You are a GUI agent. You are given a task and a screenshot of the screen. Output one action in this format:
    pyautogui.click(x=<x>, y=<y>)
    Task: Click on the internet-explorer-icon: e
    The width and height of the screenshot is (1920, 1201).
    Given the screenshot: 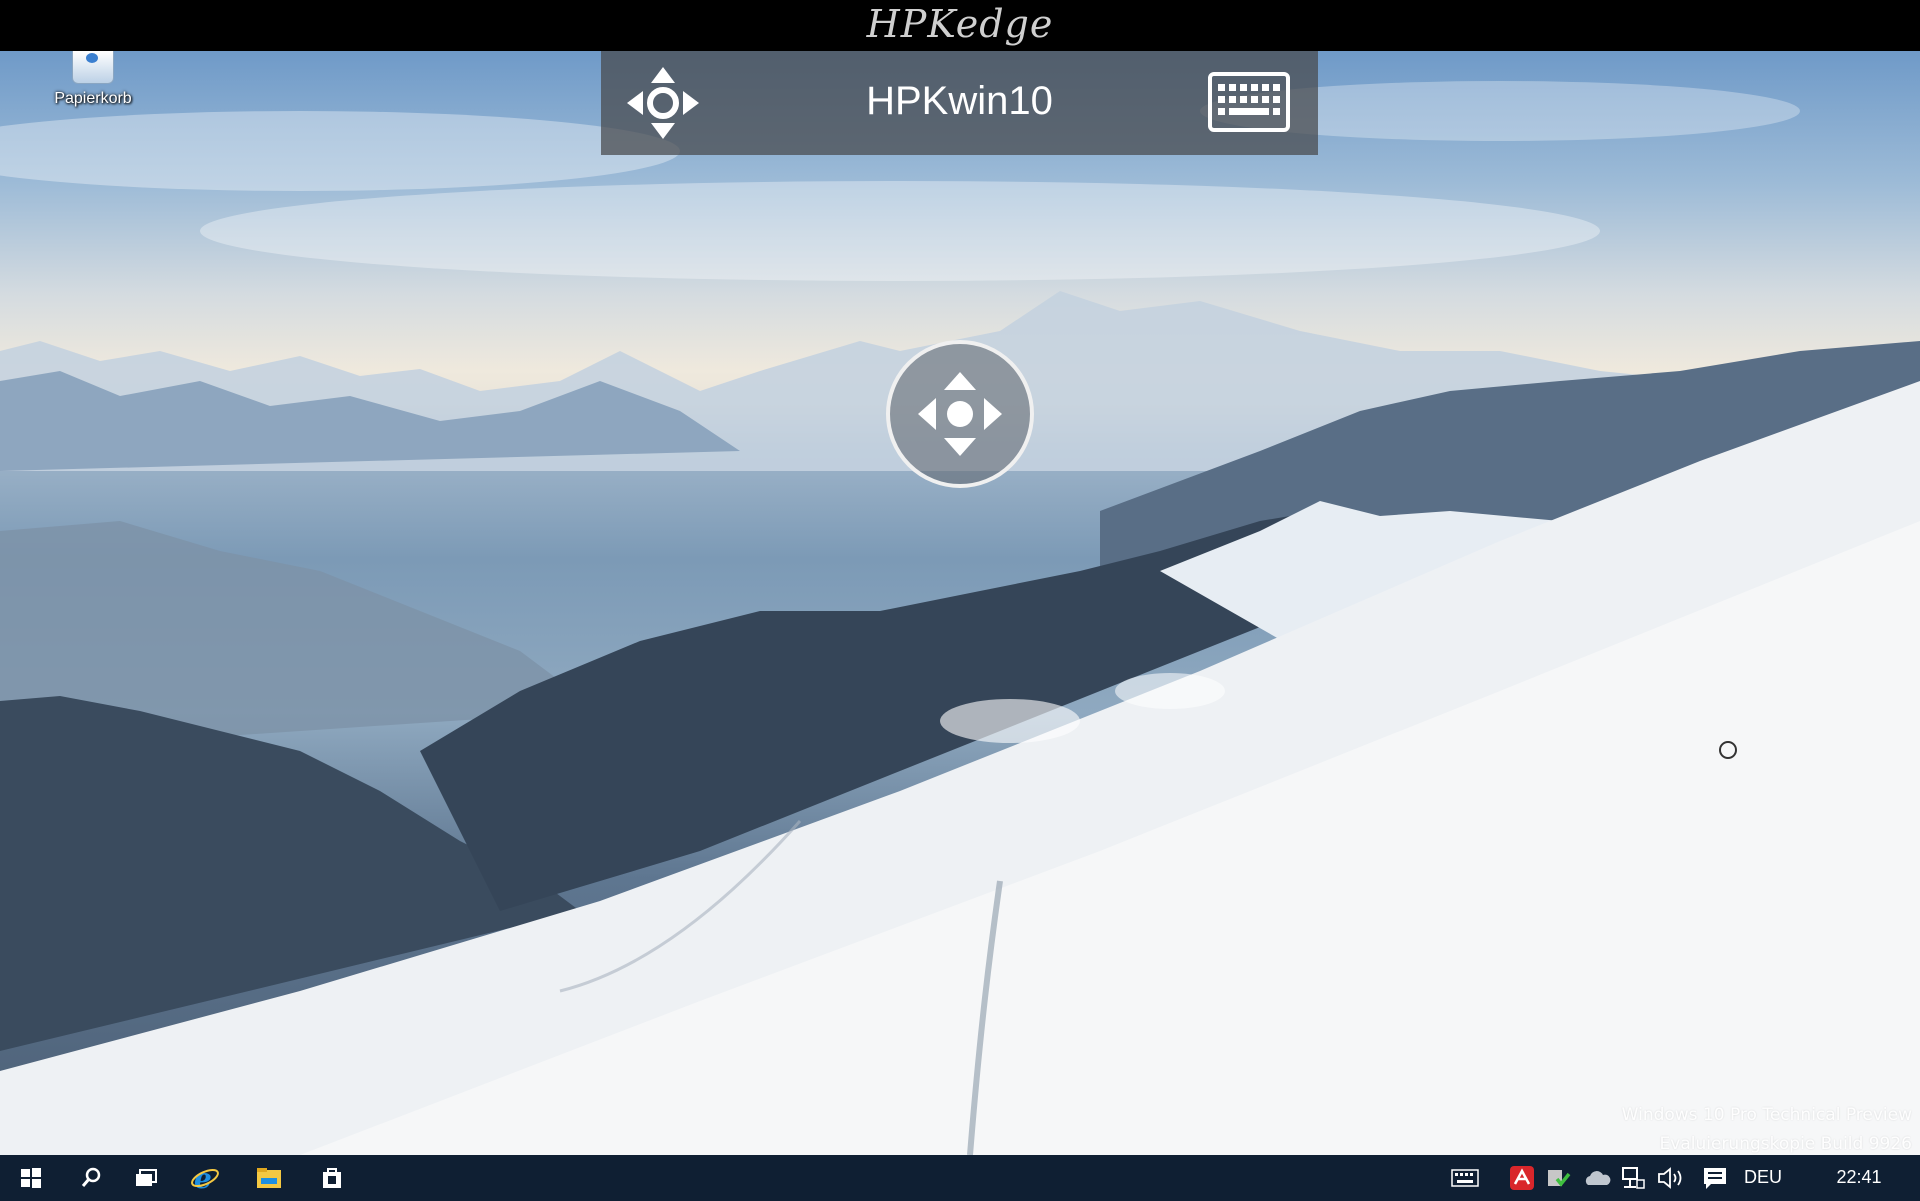 What is the action you would take?
    pyautogui.click(x=205, y=1178)
    